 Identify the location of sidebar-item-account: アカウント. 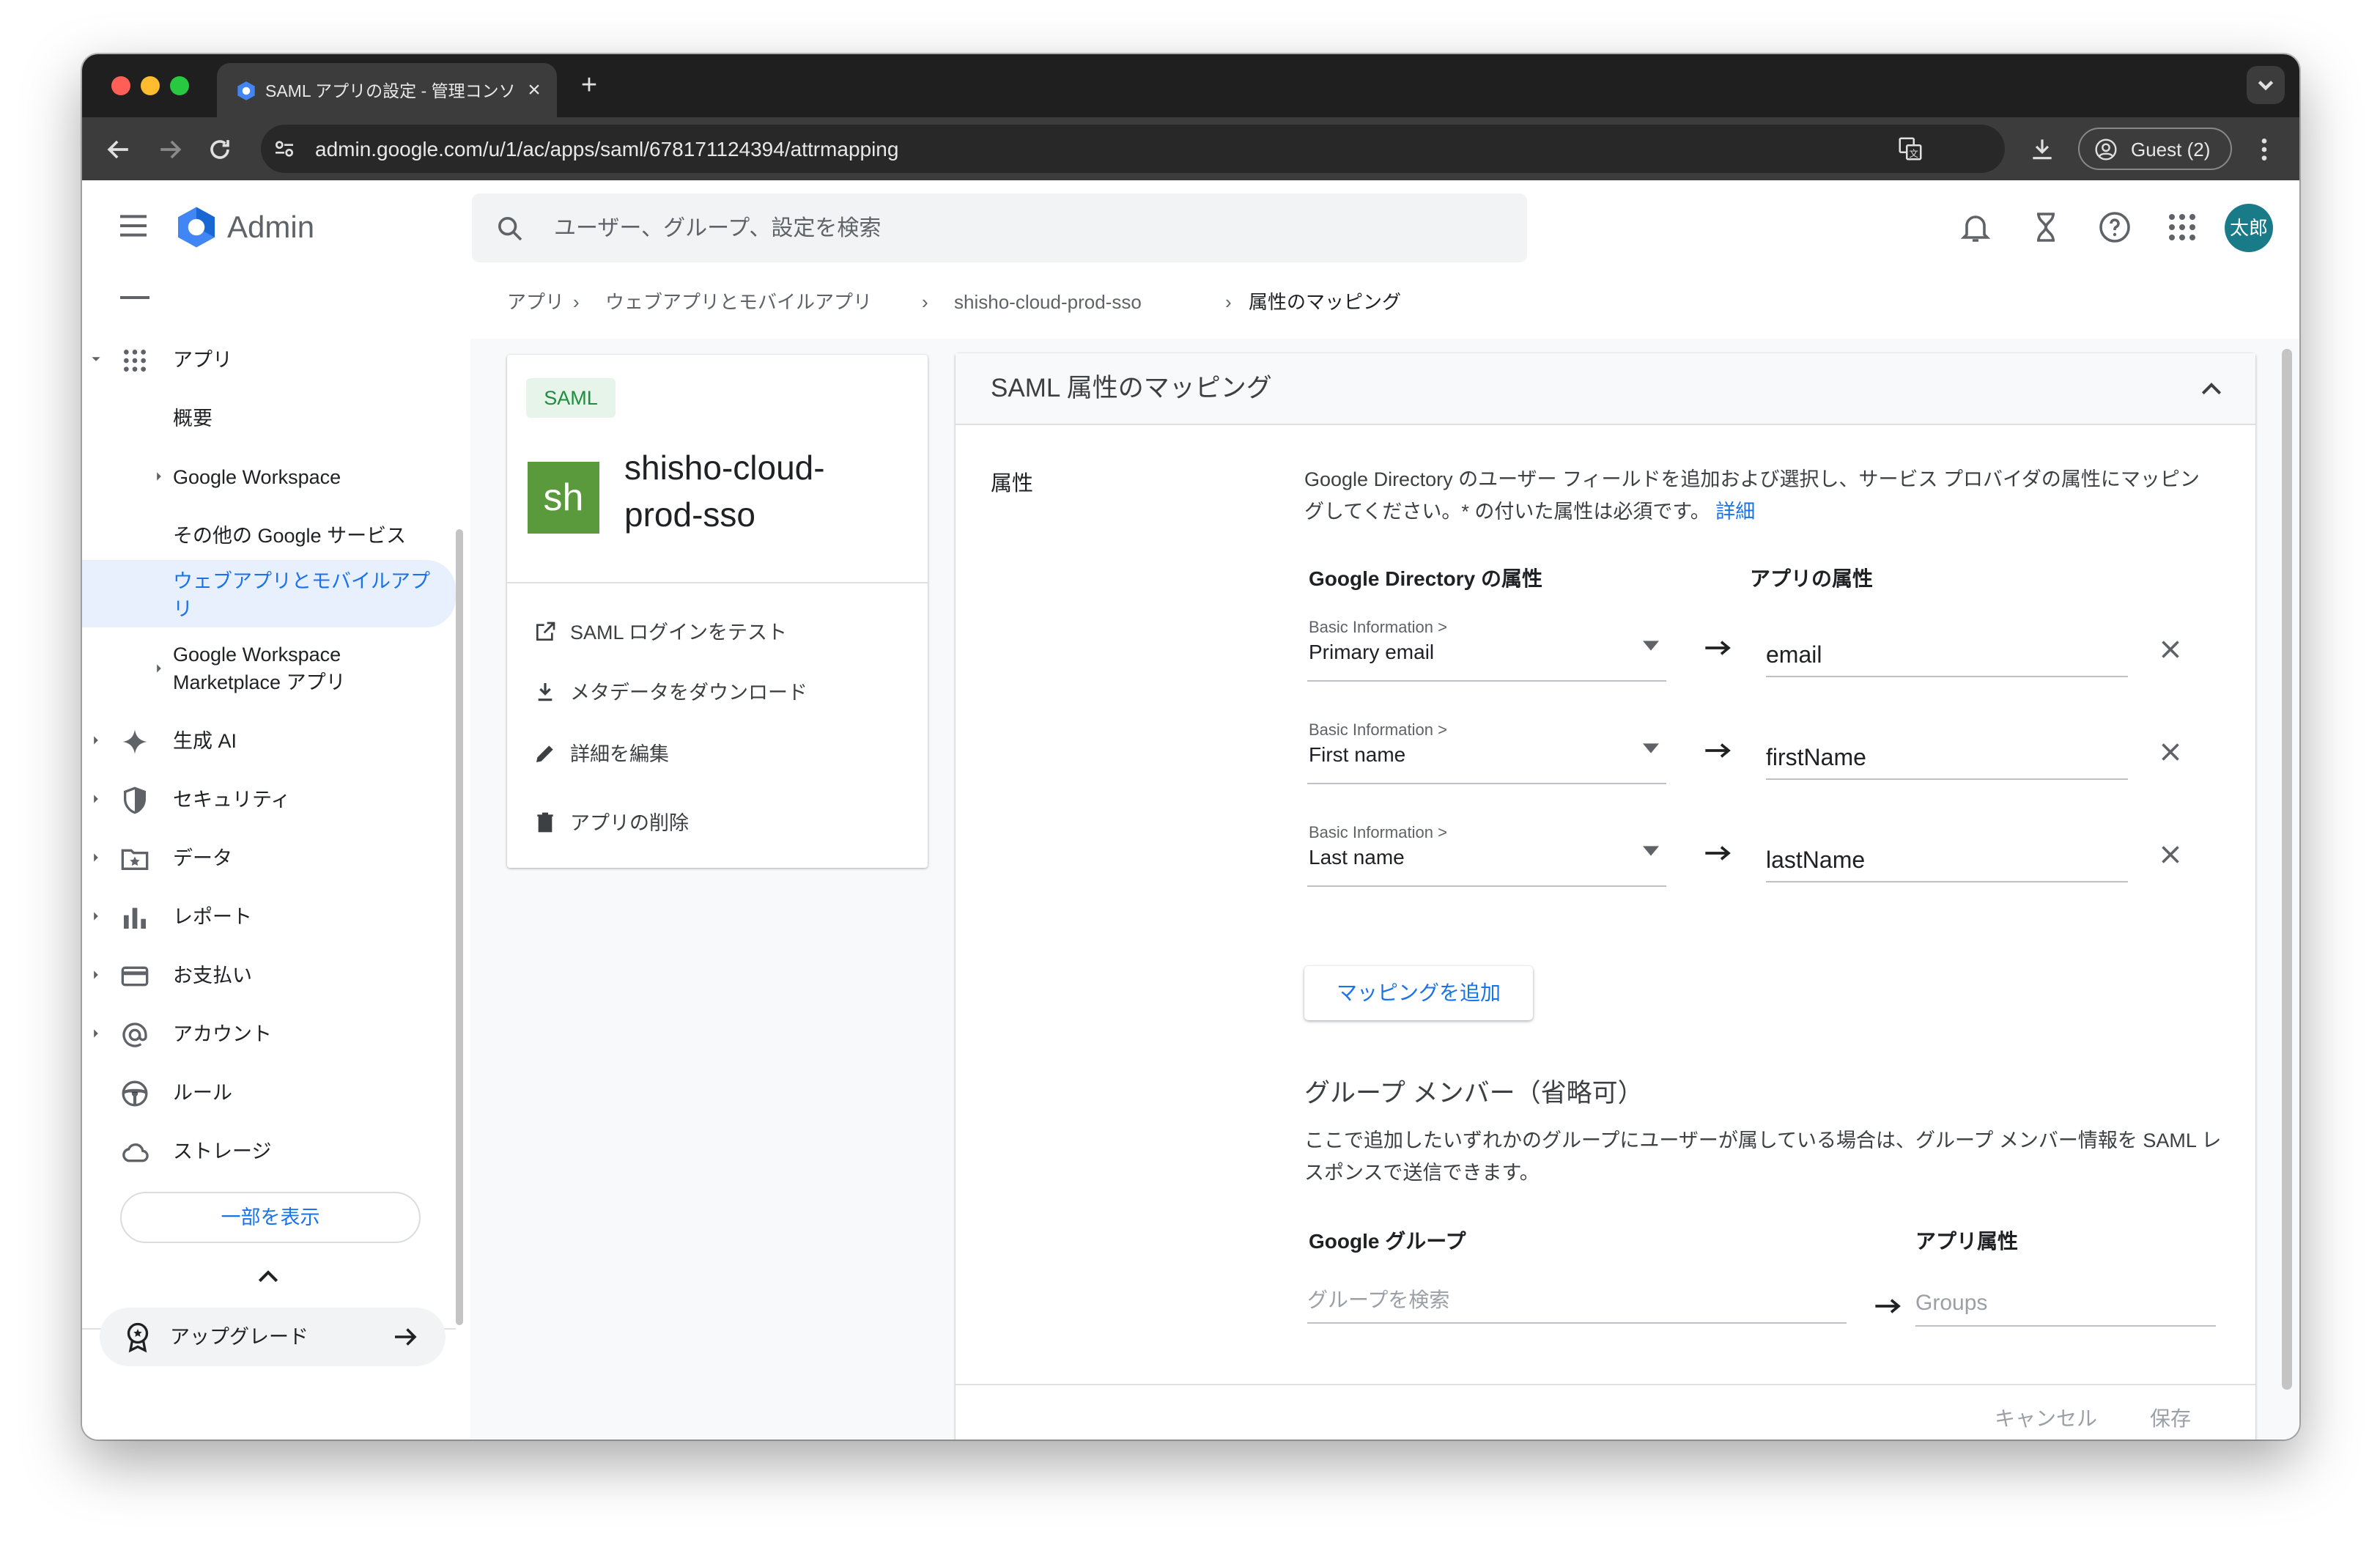
(269, 1033).